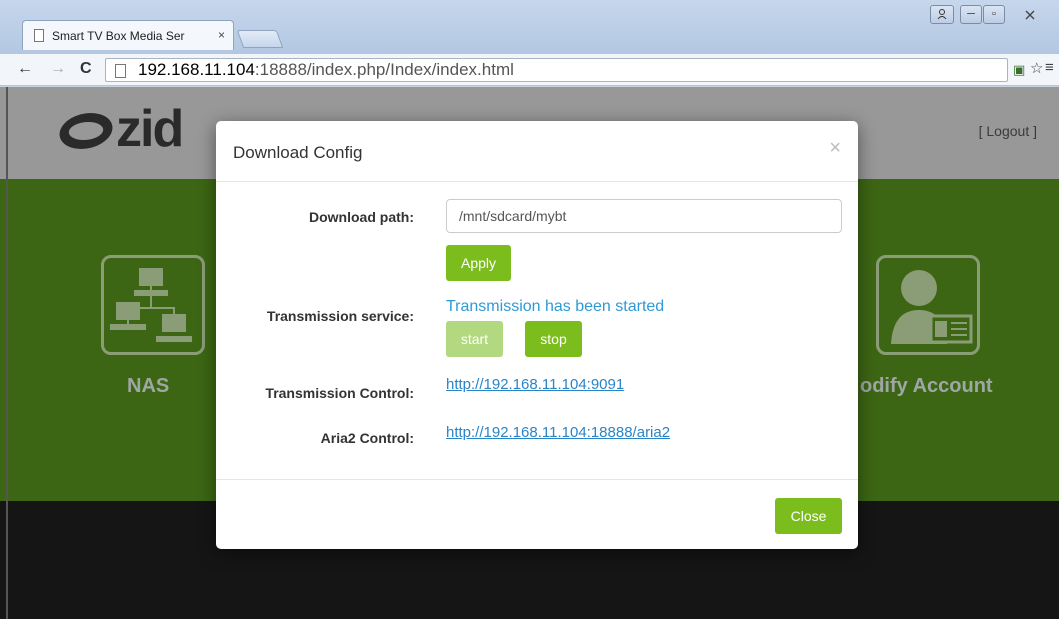 This screenshot has height=619, width=1059. What do you see at coordinates (7, 353) in the screenshot?
I see `window-edge` at bounding box center [7, 353].